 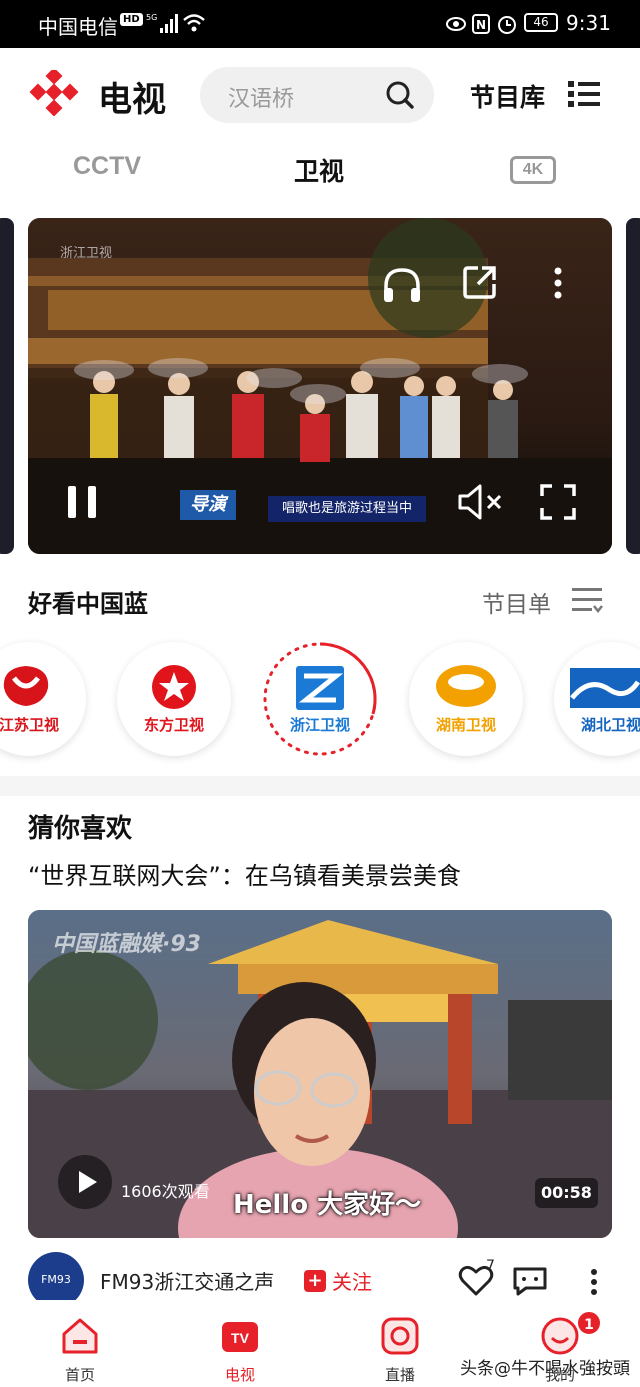 What do you see at coordinates (588, 23) in the screenshot?
I see `clock: 9:31` at bounding box center [588, 23].